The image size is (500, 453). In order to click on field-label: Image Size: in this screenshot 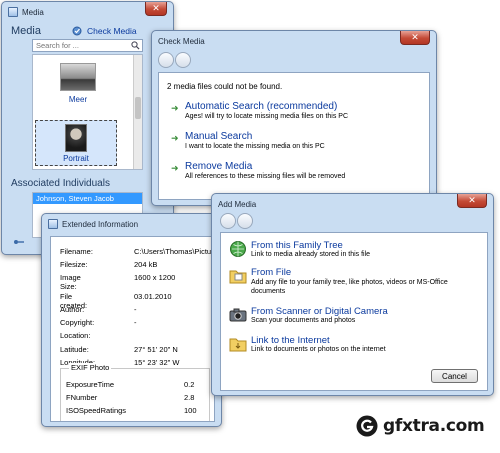, I will do `click(70, 282)`.